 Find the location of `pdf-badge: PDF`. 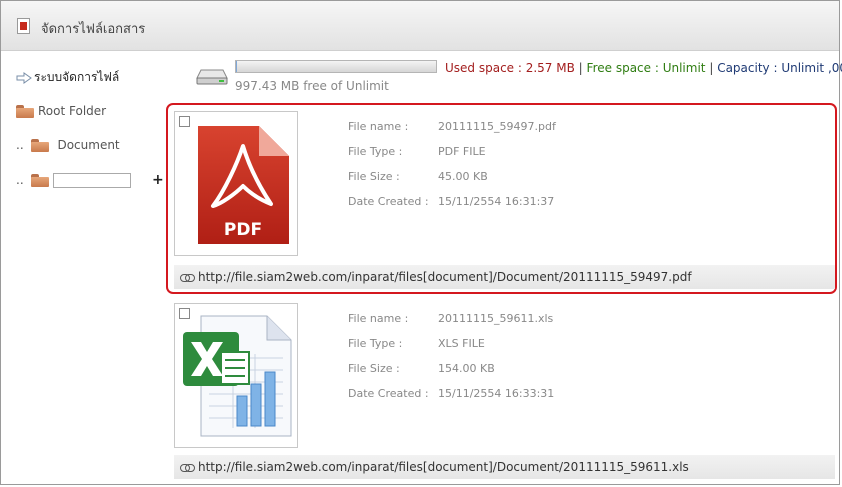

pdf-badge: PDF is located at coordinates (243, 230).